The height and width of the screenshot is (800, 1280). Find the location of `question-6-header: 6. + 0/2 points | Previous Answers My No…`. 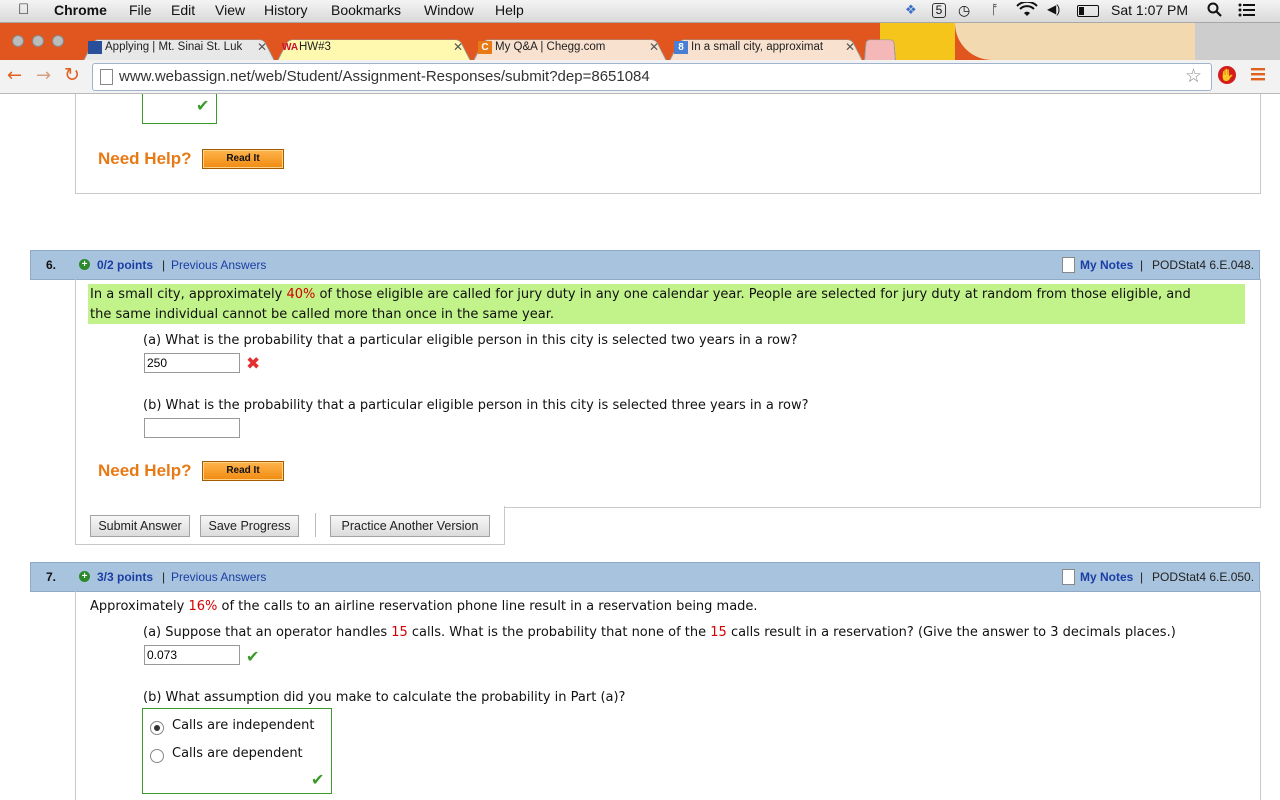

question-6-header: 6. + 0/2 points | Previous Answers My No… is located at coordinates (645, 265).